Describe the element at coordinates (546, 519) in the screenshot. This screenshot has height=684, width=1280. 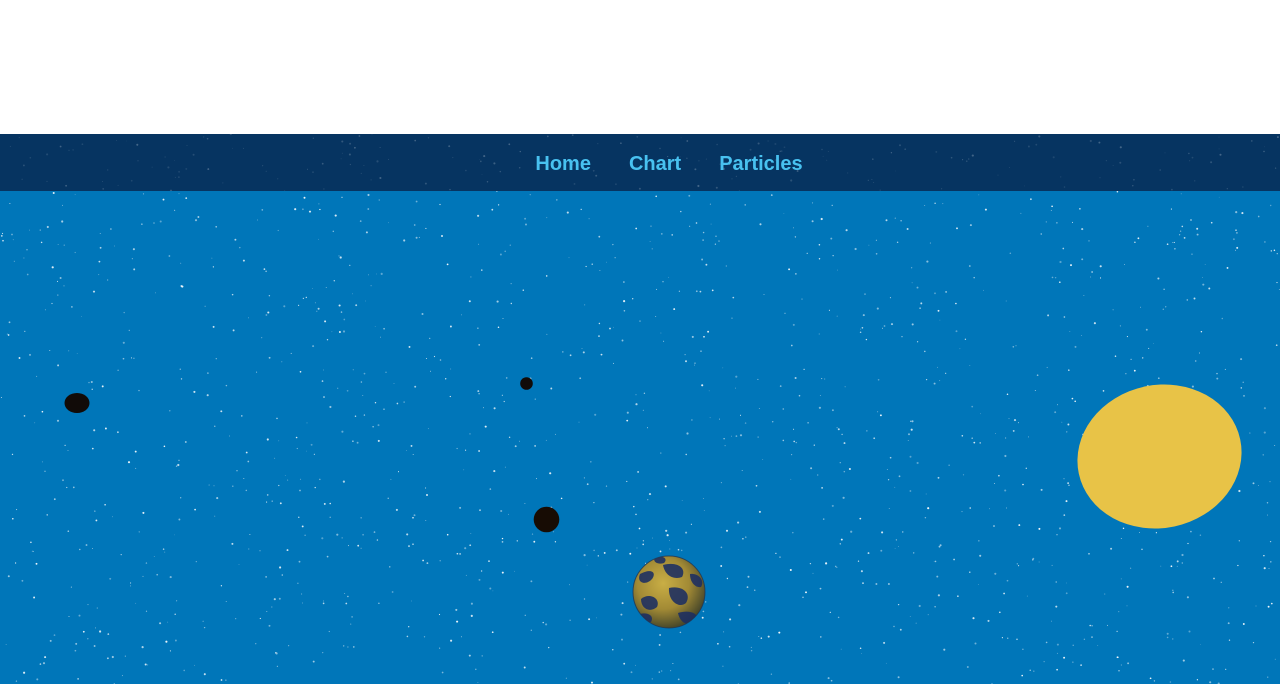
I see `dark-planet` at that location.